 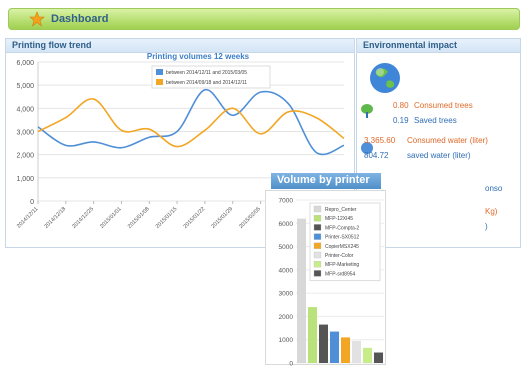 I want to click on legend-label: MFP-Compta-2, so click(x=342, y=228).